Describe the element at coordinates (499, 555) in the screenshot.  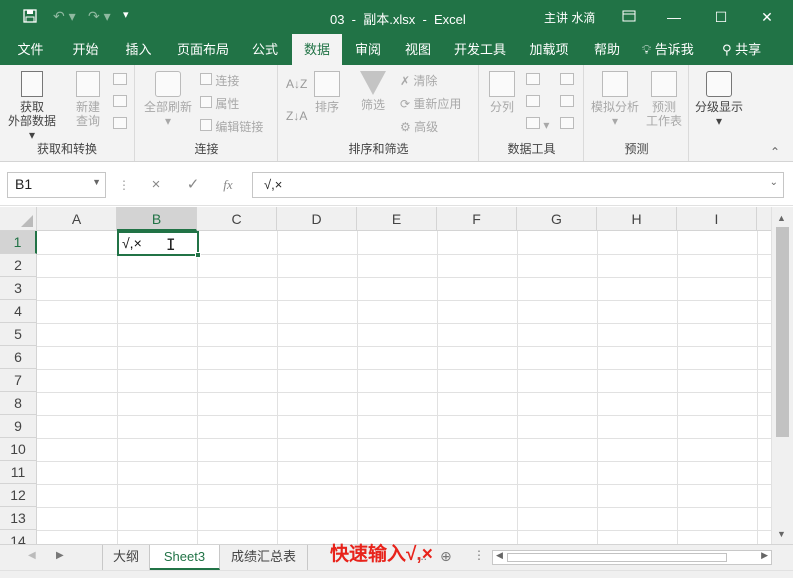
I see `scroll-left-icon: ◀` at that location.